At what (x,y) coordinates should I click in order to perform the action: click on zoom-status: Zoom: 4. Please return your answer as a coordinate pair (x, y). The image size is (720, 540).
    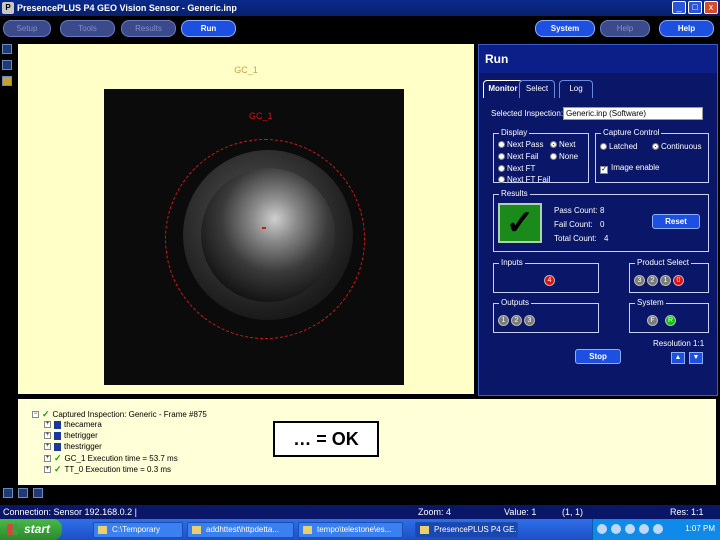
    Looking at the image, I should click on (435, 512).